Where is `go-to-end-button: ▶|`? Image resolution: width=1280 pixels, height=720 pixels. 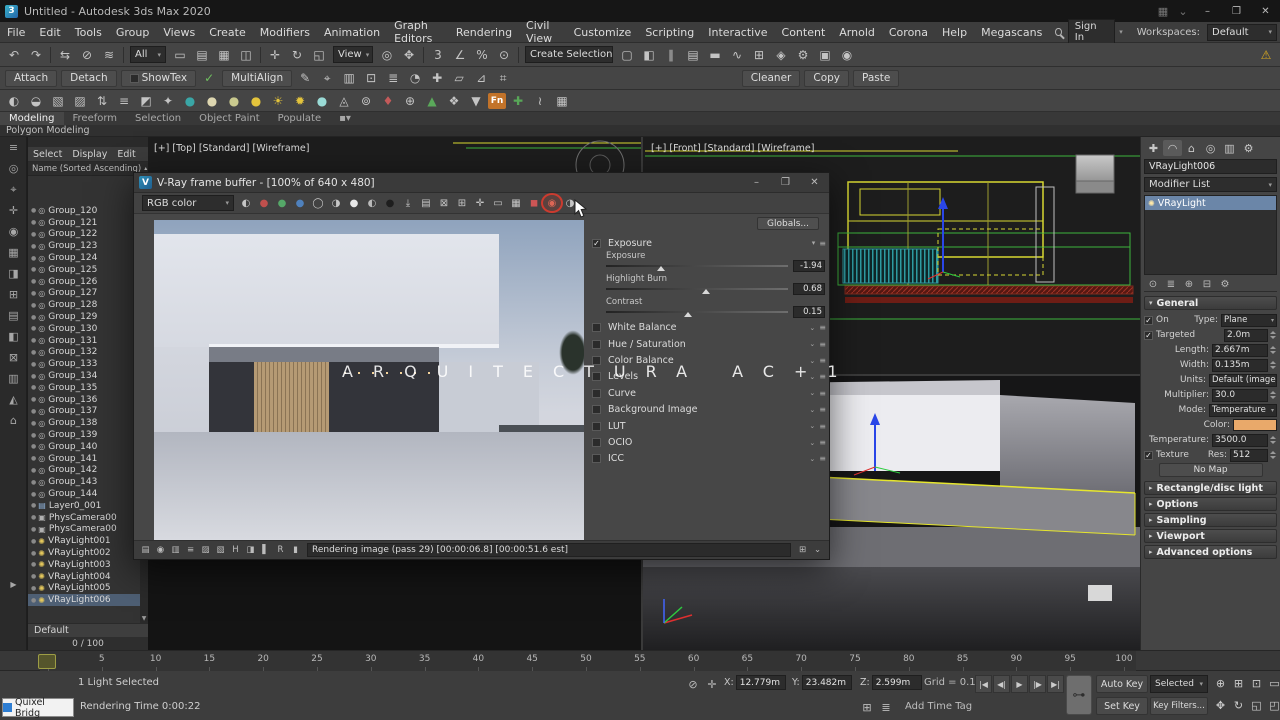
go-to-end-button: ▶| is located at coordinates (1055, 684).